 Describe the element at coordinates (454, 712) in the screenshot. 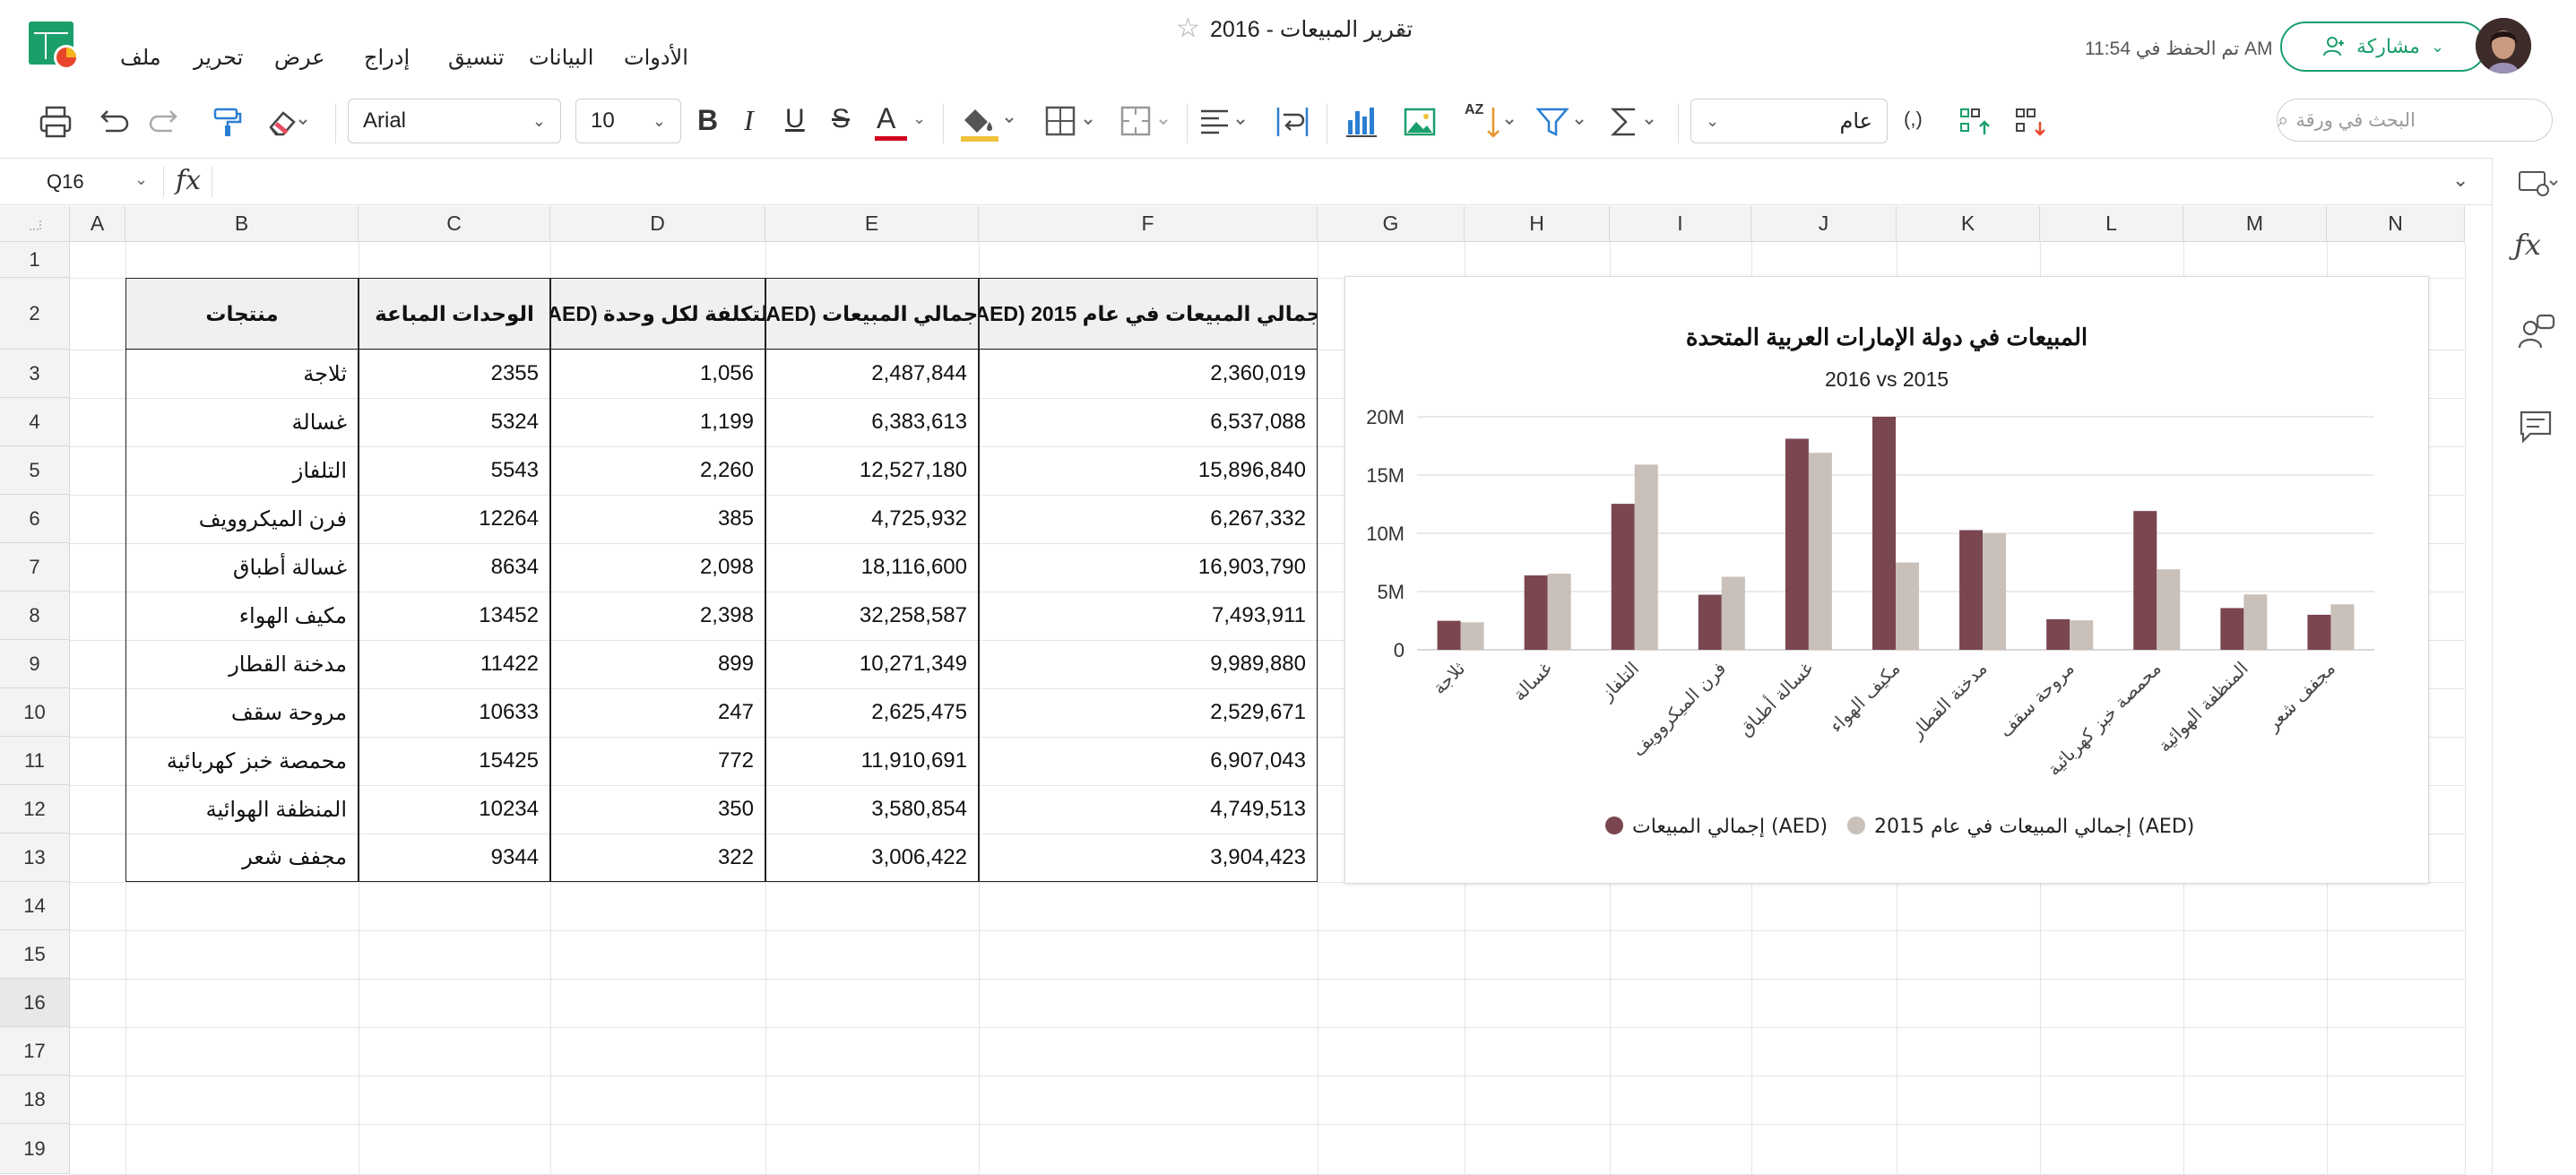

I see `table-cell-value: 10633` at that location.